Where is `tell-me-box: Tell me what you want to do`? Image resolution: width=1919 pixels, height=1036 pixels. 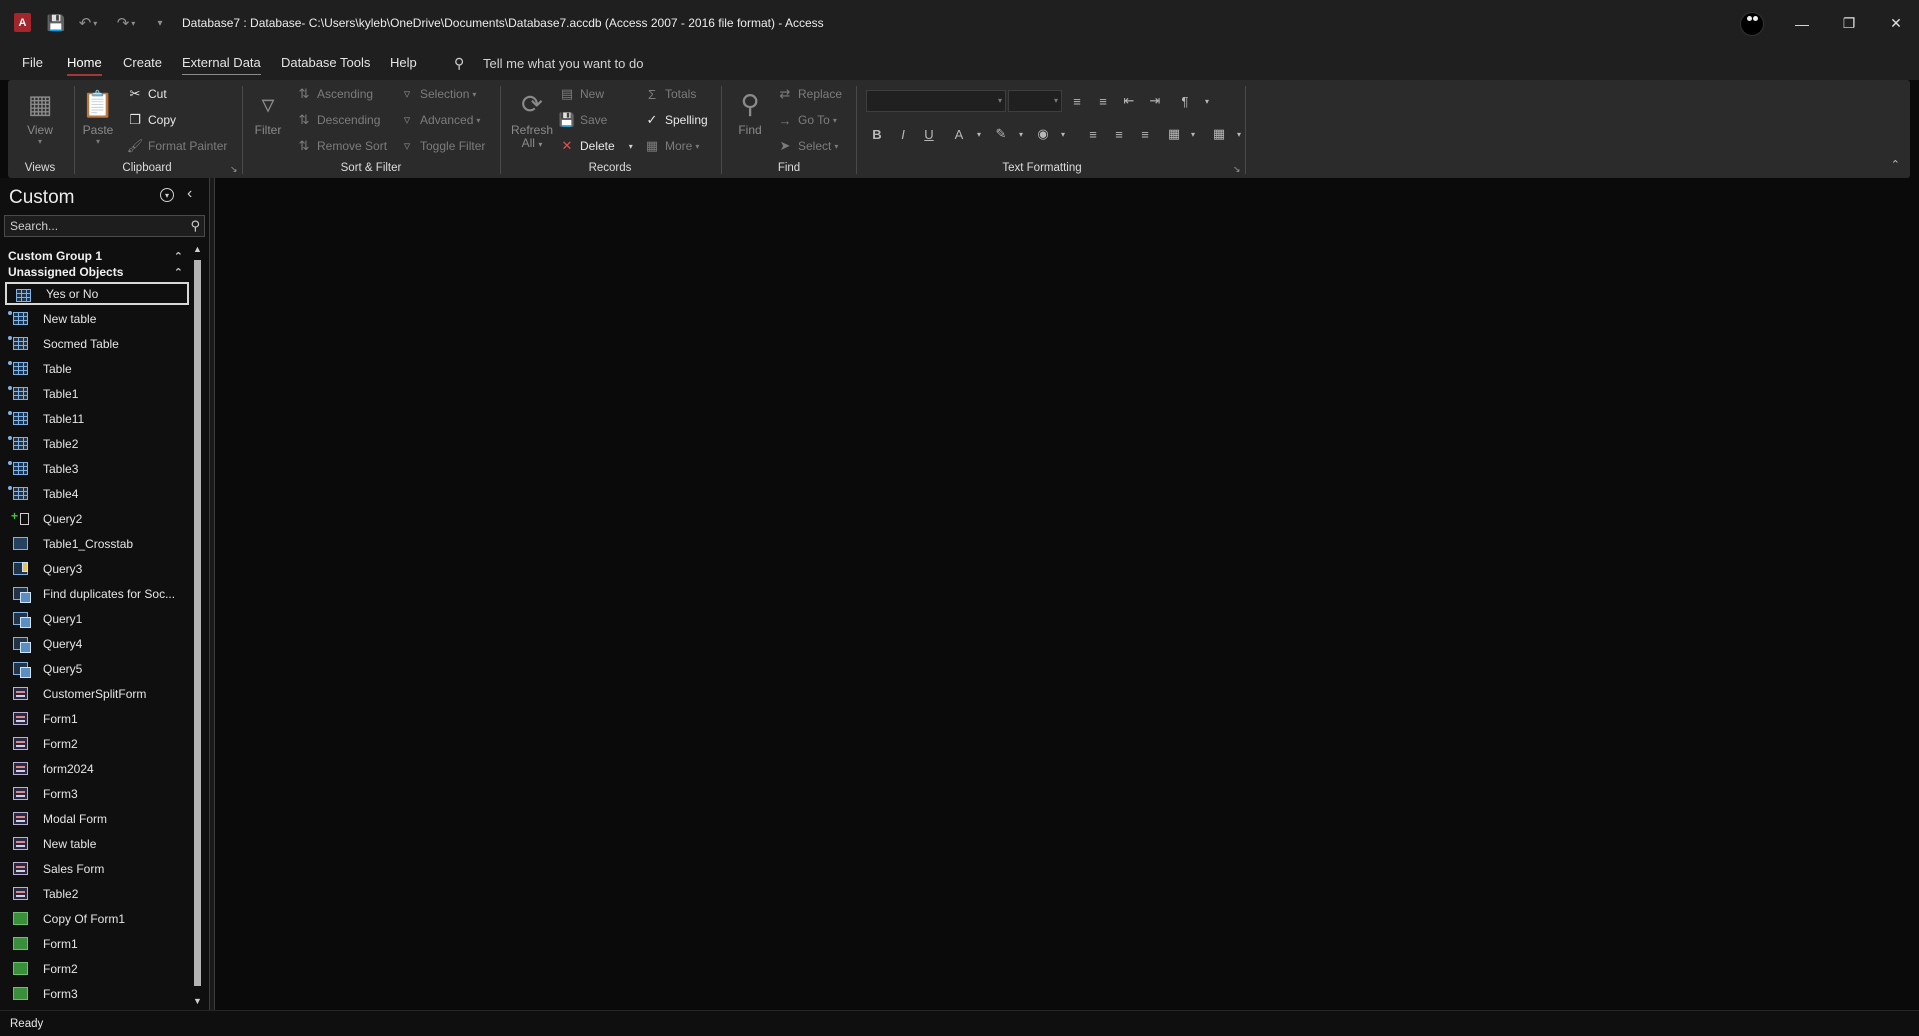 tell-me-box: Tell me what you want to do is located at coordinates (563, 63).